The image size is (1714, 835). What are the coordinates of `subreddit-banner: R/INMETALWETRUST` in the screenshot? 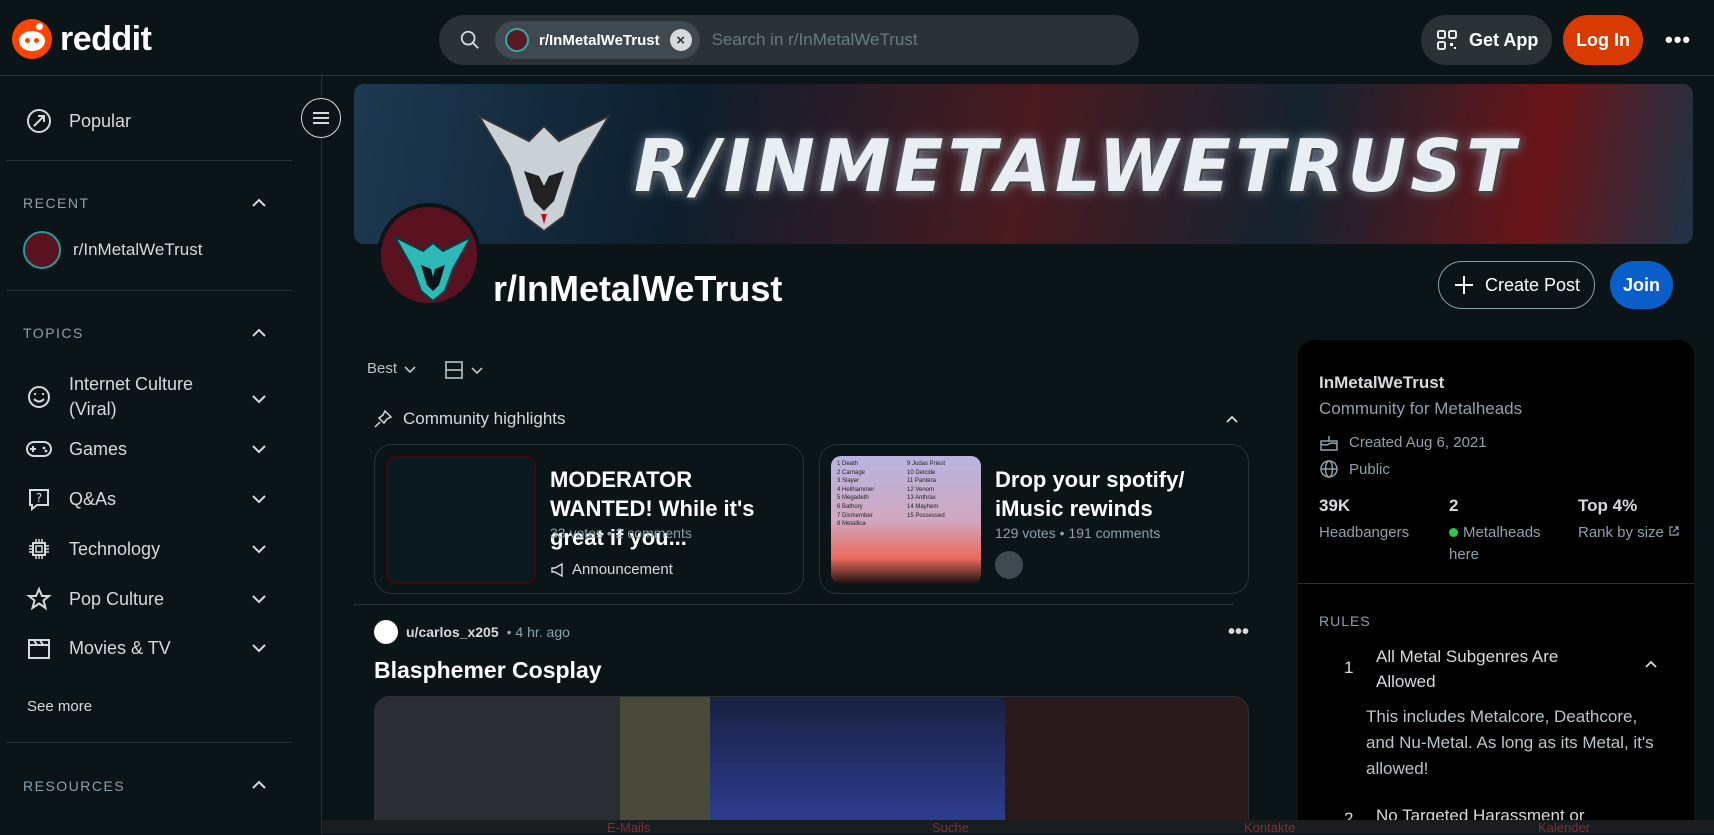 It's located at (1023, 164).